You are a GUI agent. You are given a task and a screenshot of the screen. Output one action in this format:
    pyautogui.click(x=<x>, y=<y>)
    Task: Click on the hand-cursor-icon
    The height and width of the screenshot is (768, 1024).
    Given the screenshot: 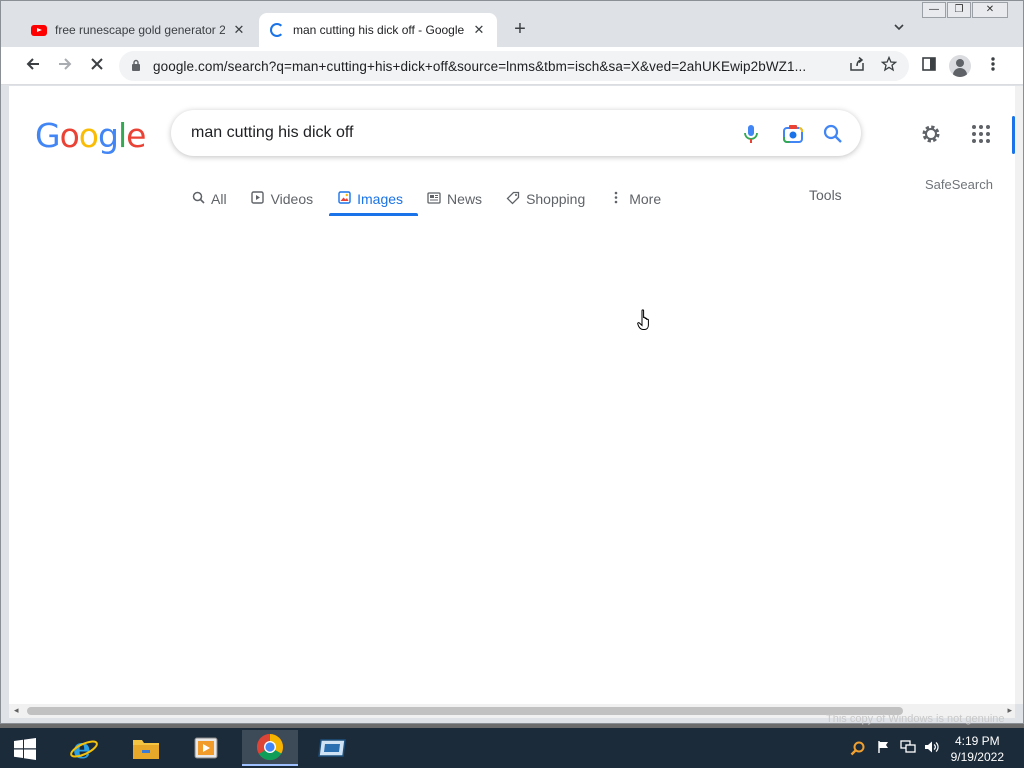 What is the action you would take?
    pyautogui.click(x=643, y=319)
    